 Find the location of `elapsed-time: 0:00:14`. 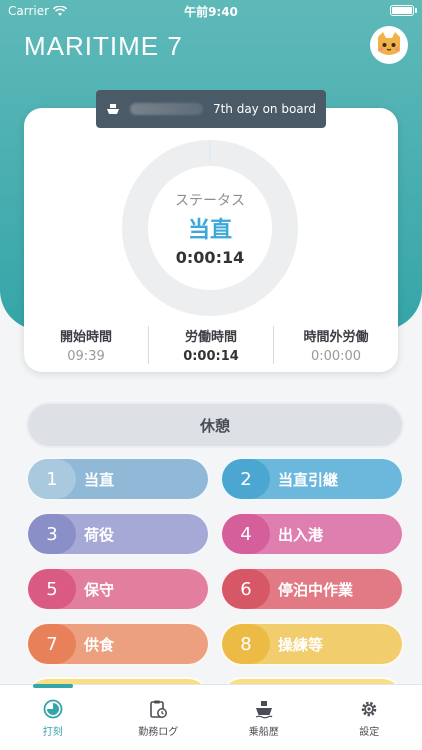

elapsed-time: 0:00:14 is located at coordinates (210, 257).